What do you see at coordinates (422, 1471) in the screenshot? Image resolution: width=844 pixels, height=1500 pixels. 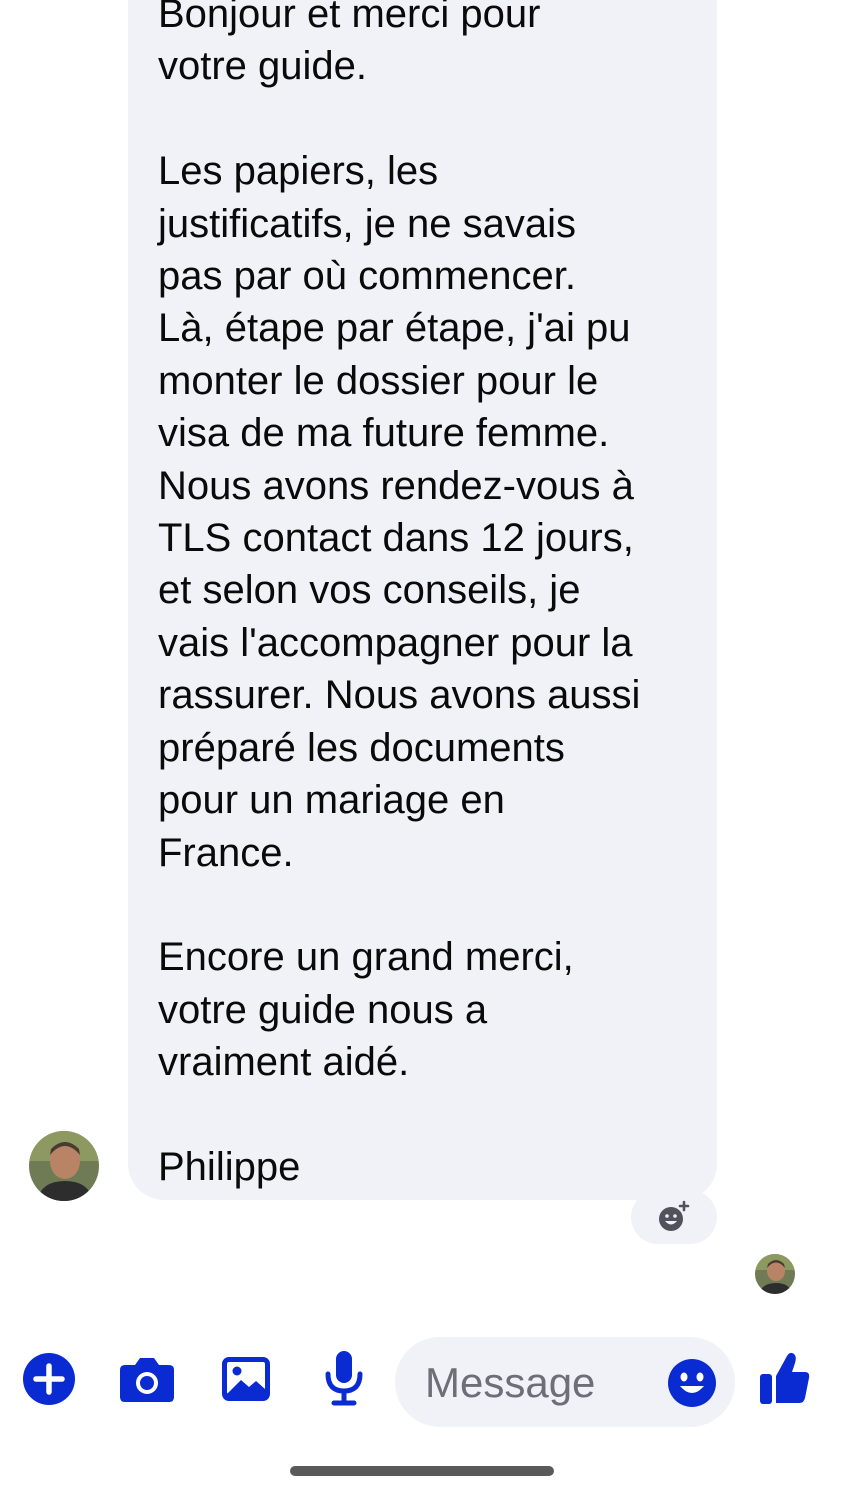 I see `home-indicator` at bounding box center [422, 1471].